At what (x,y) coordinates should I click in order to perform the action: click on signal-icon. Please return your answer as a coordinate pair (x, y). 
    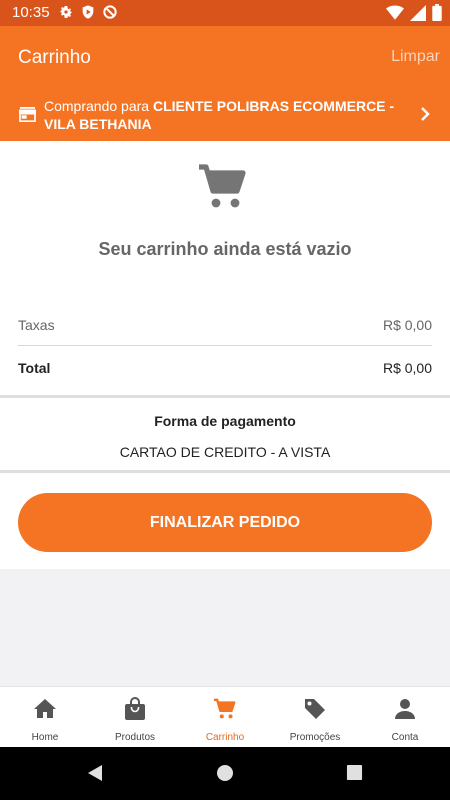
    Looking at the image, I should click on (418, 12).